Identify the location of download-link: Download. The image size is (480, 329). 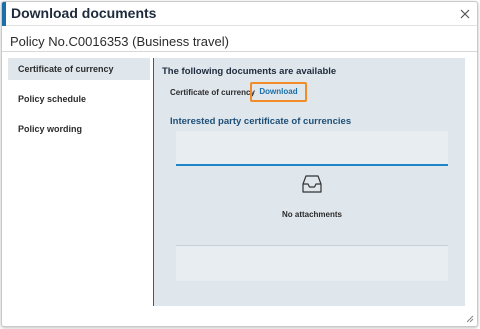
(278, 92).